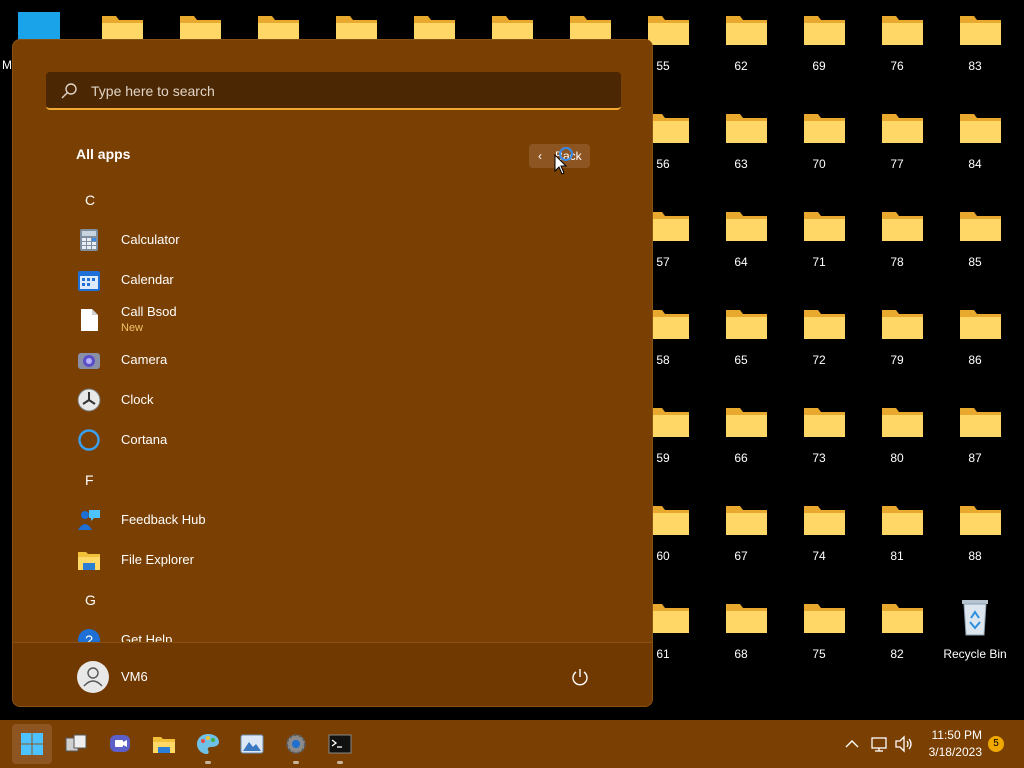 The height and width of the screenshot is (768, 1024). What do you see at coordinates (164, 744) in the screenshot?
I see `file-explorer-taskbar-button` at bounding box center [164, 744].